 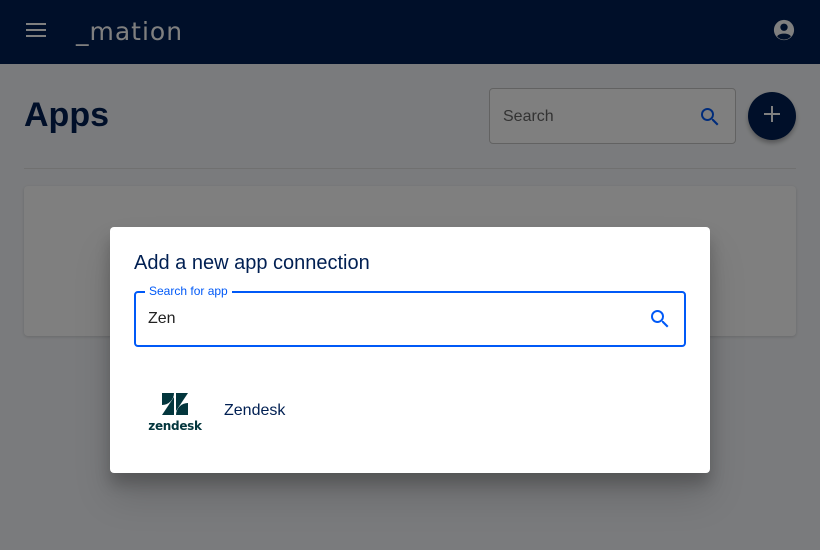 What do you see at coordinates (188, 291) in the screenshot?
I see `app-search-label: Search for app` at bounding box center [188, 291].